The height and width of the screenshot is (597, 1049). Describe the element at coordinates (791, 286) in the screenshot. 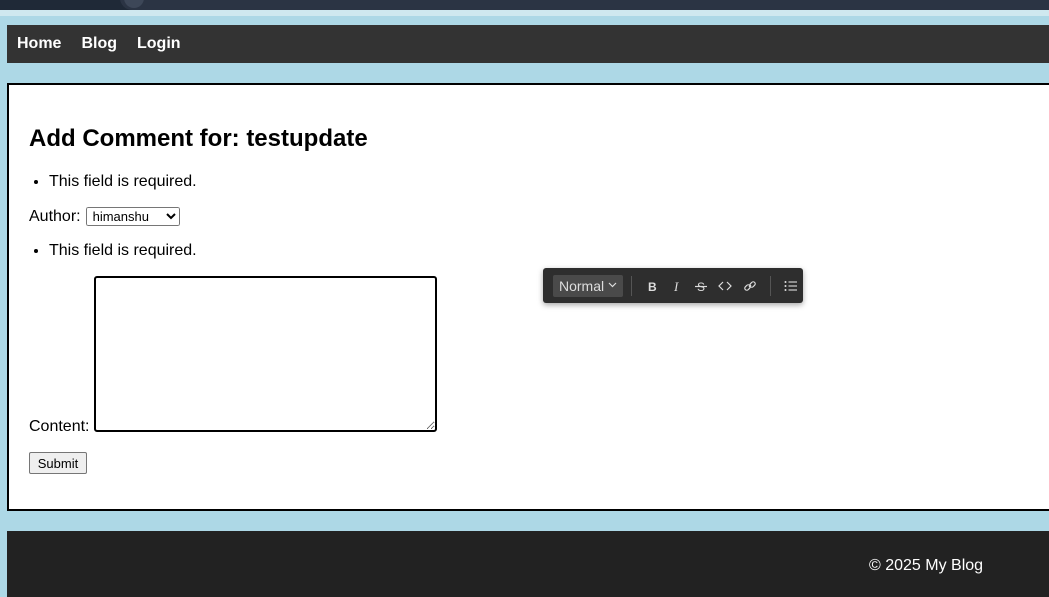

I see `bullet-list-icon` at that location.